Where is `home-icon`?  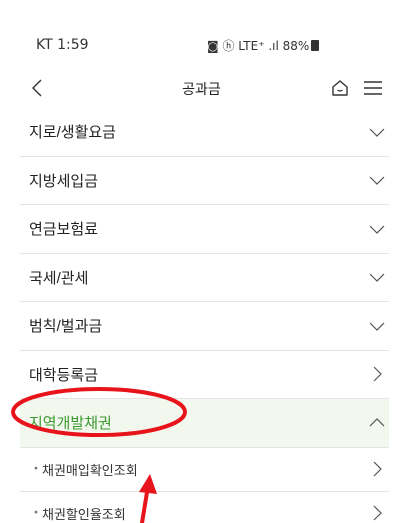 home-icon is located at coordinates (340, 88).